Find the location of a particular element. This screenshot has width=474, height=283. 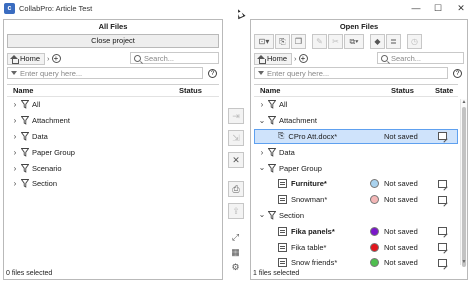

minimize-button: — is located at coordinates (416, 8).